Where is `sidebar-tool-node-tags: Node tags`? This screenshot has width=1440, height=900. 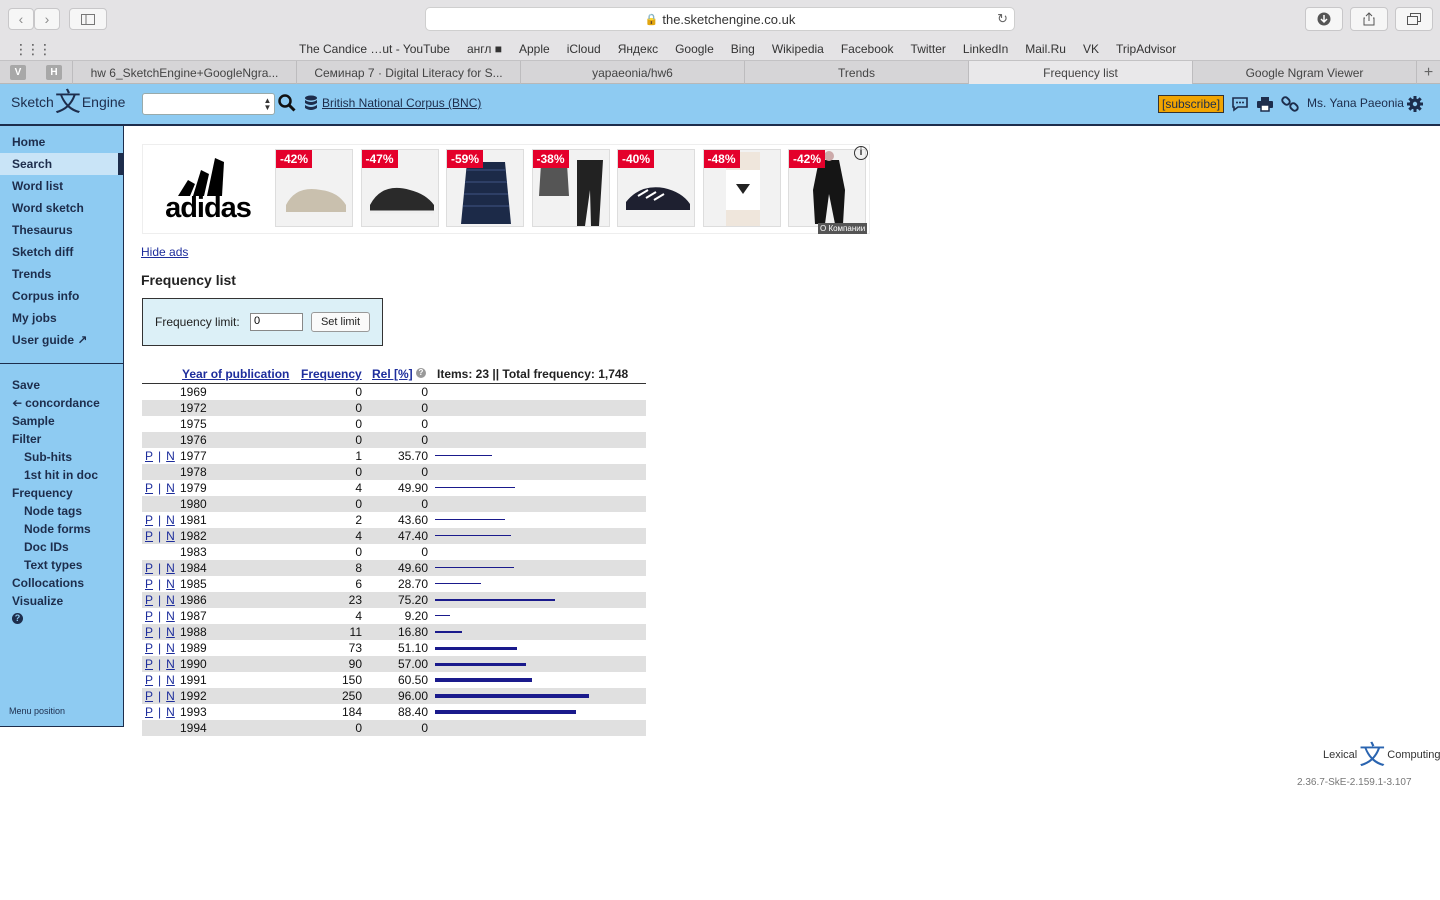 sidebar-tool-node-tags: Node tags is located at coordinates (61, 511).